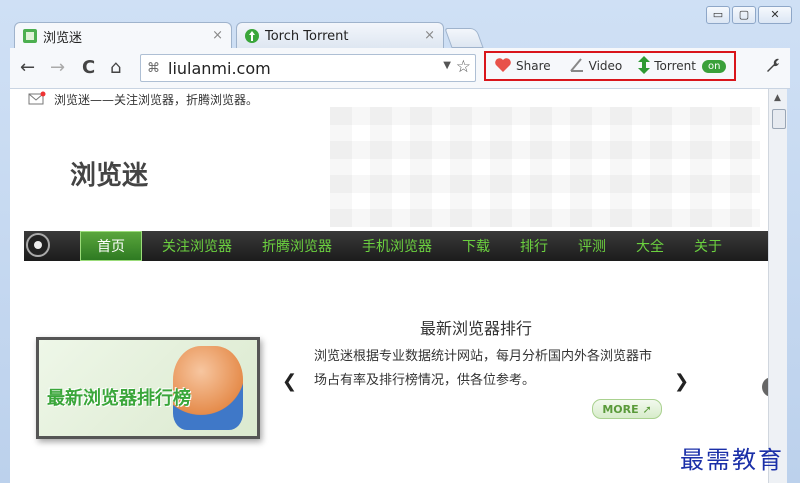  What do you see at coordinates (503, 66) in the screenshot?
I see `heart-icon` at bounding box center [503, 66].